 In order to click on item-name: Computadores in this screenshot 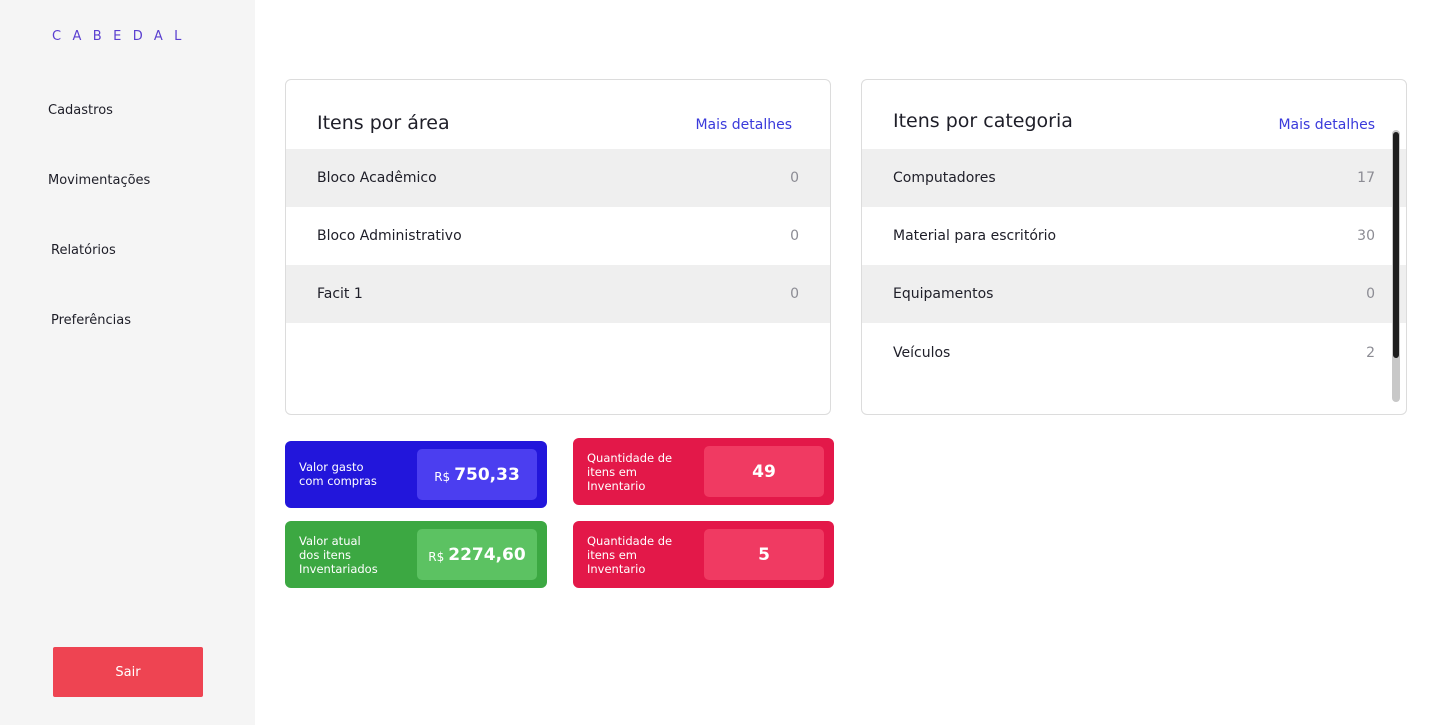, I will do `click(944, 178)`.